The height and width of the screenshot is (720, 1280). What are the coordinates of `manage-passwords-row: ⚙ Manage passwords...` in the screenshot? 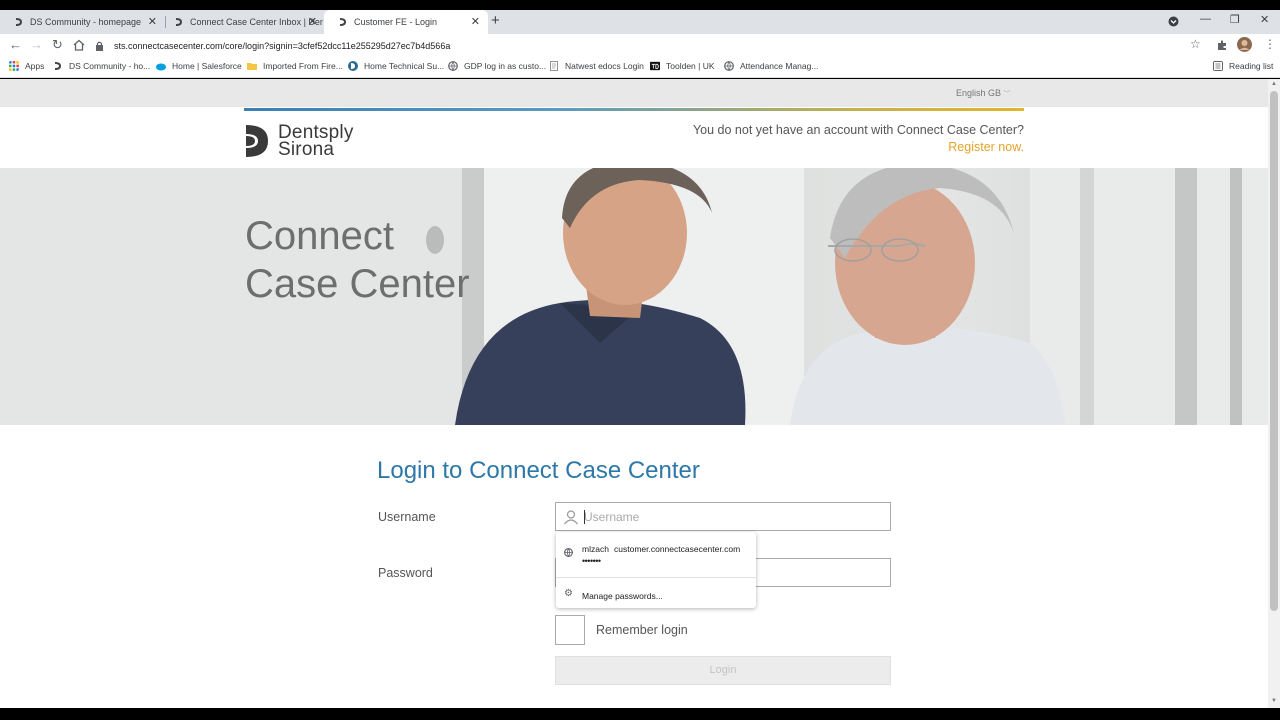 It's located at (656, 593).